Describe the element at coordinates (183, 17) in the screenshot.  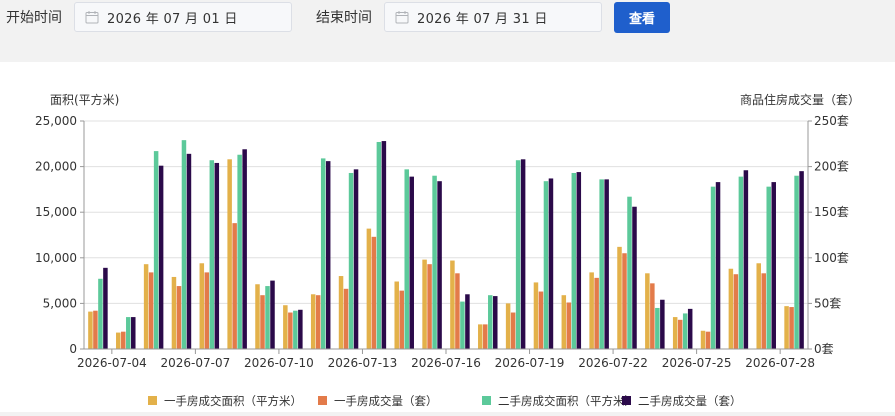
I see `start-date-picker: 2026 年 07 月 01 日` at that location.